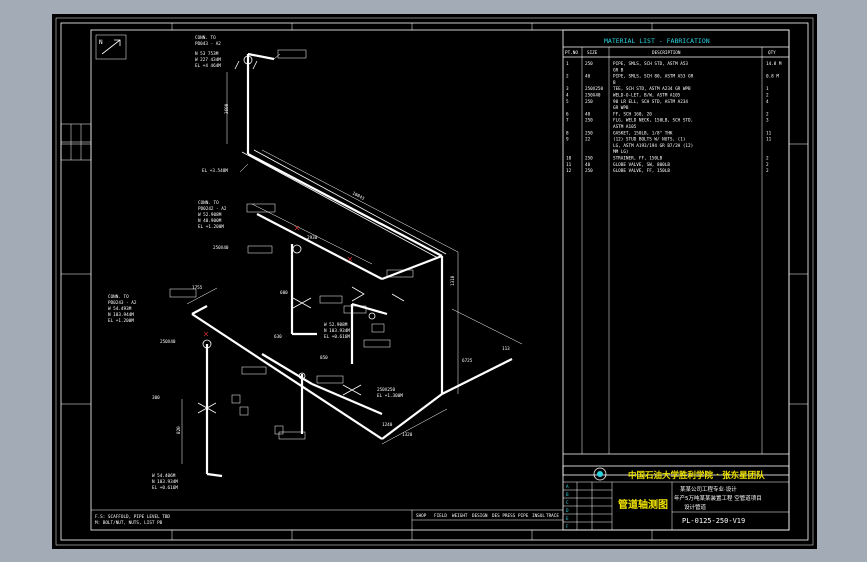  I want to click on revision-rows: A B C D E F, so click(567, 507).